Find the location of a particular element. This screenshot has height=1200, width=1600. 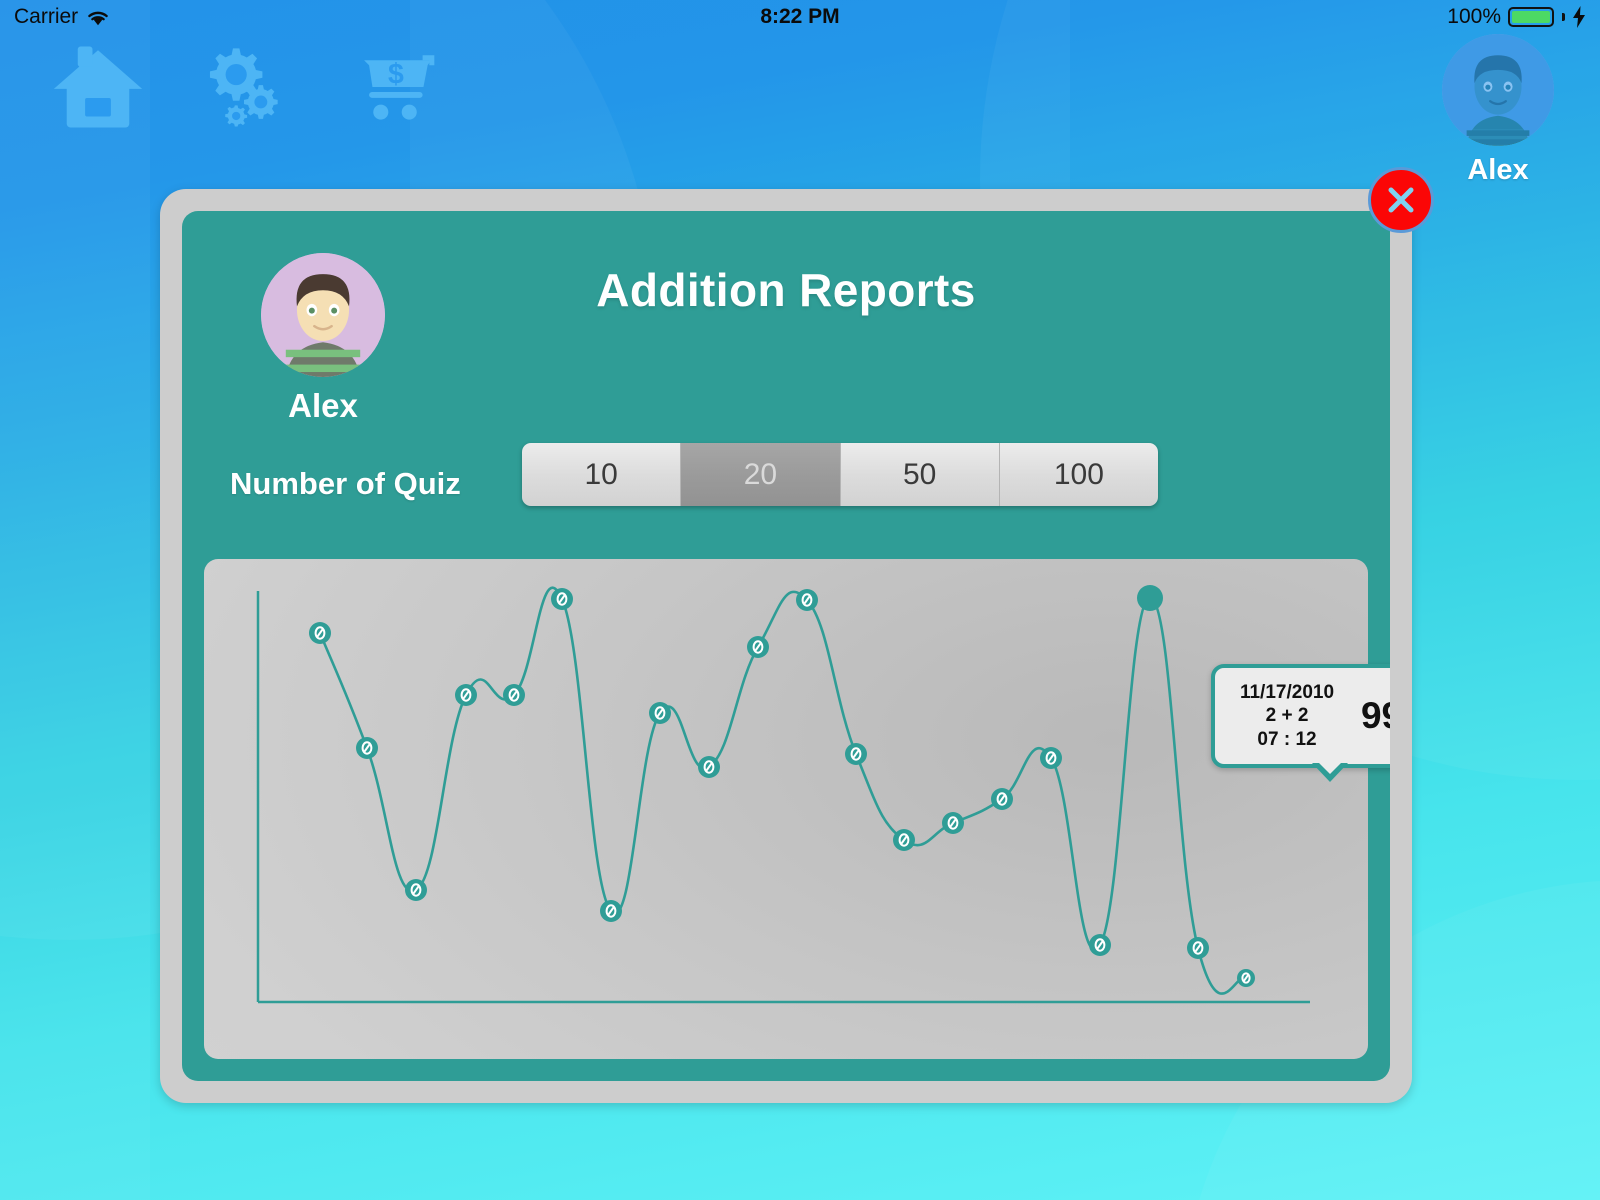

close-icon is located at coordinates (1401, 200).